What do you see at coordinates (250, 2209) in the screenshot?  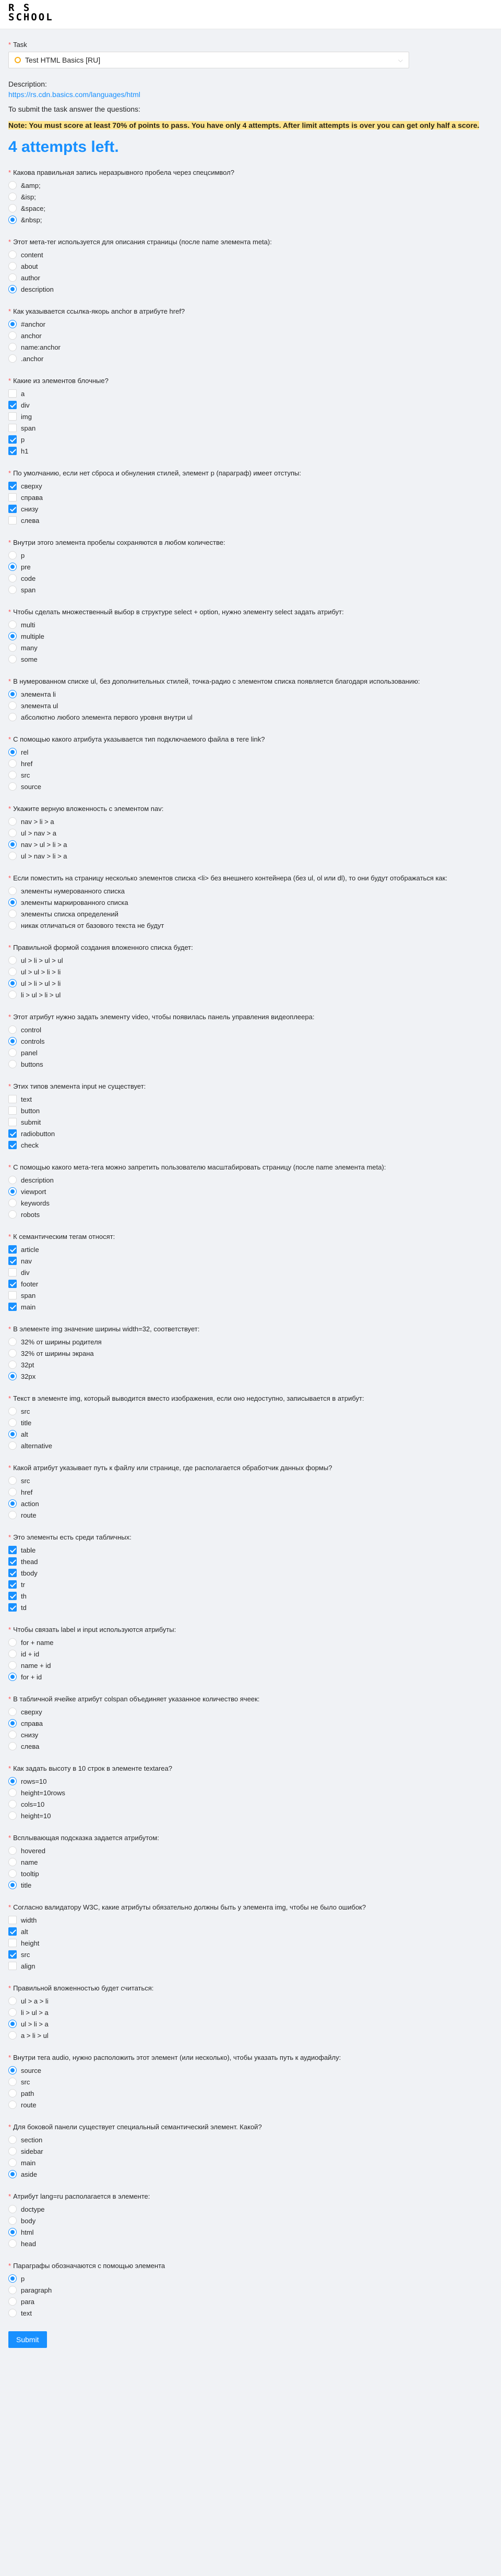 I see `radio-option: doctype` at bounding box center [250, 2209].